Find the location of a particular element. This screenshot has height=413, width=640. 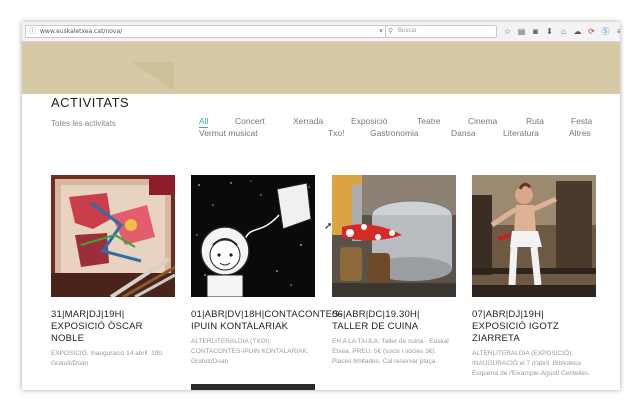

filter-xerrada: Xerrada is located at coordinates (308, 121).